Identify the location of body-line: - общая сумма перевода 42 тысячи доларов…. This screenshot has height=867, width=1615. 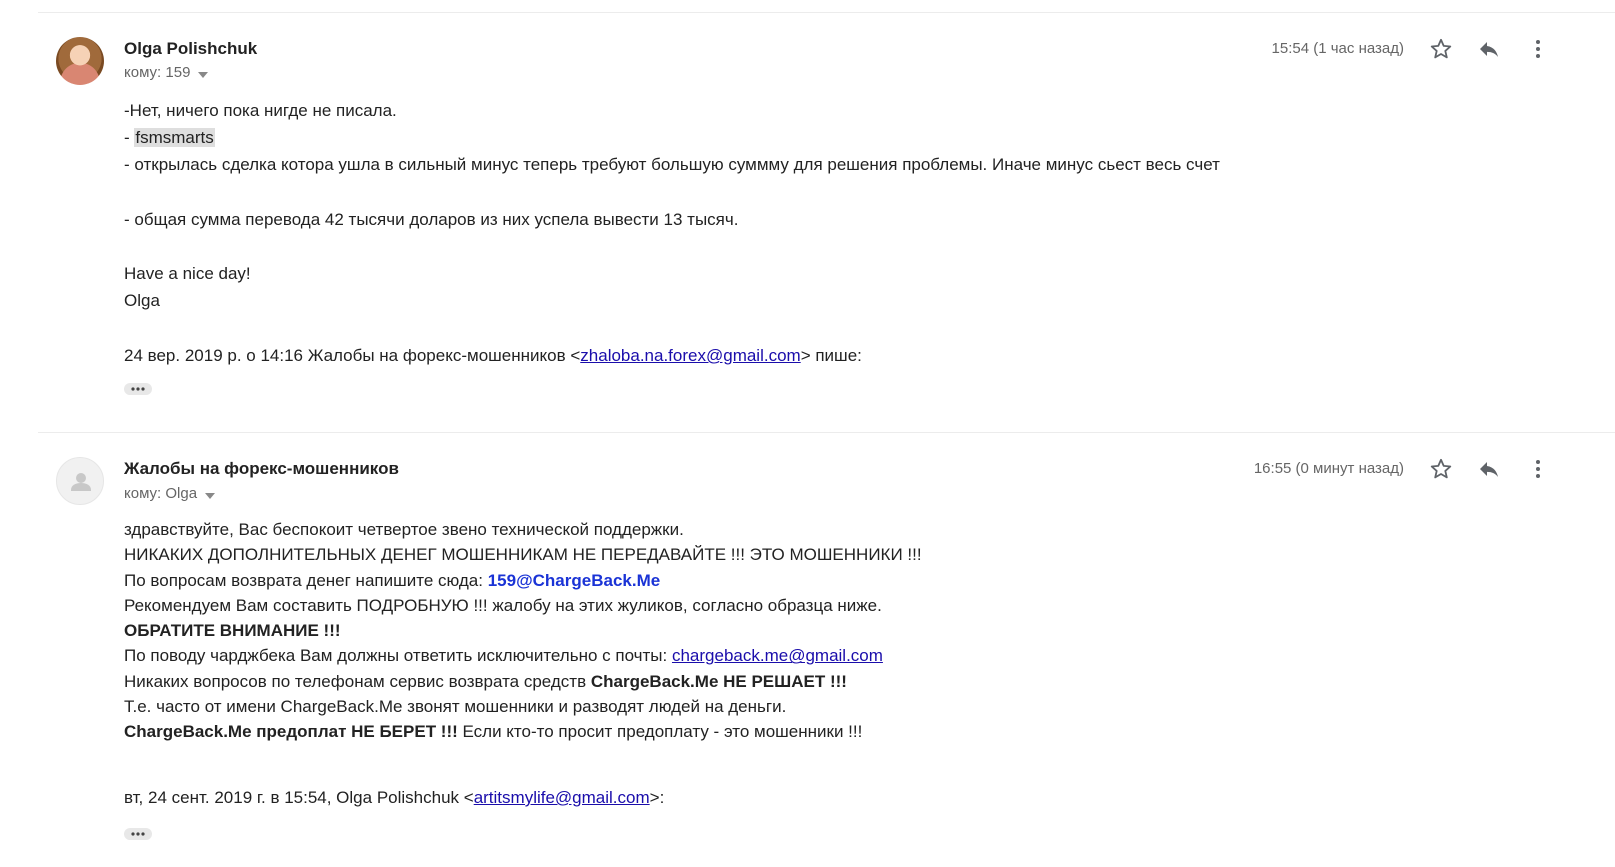
(431, 219).